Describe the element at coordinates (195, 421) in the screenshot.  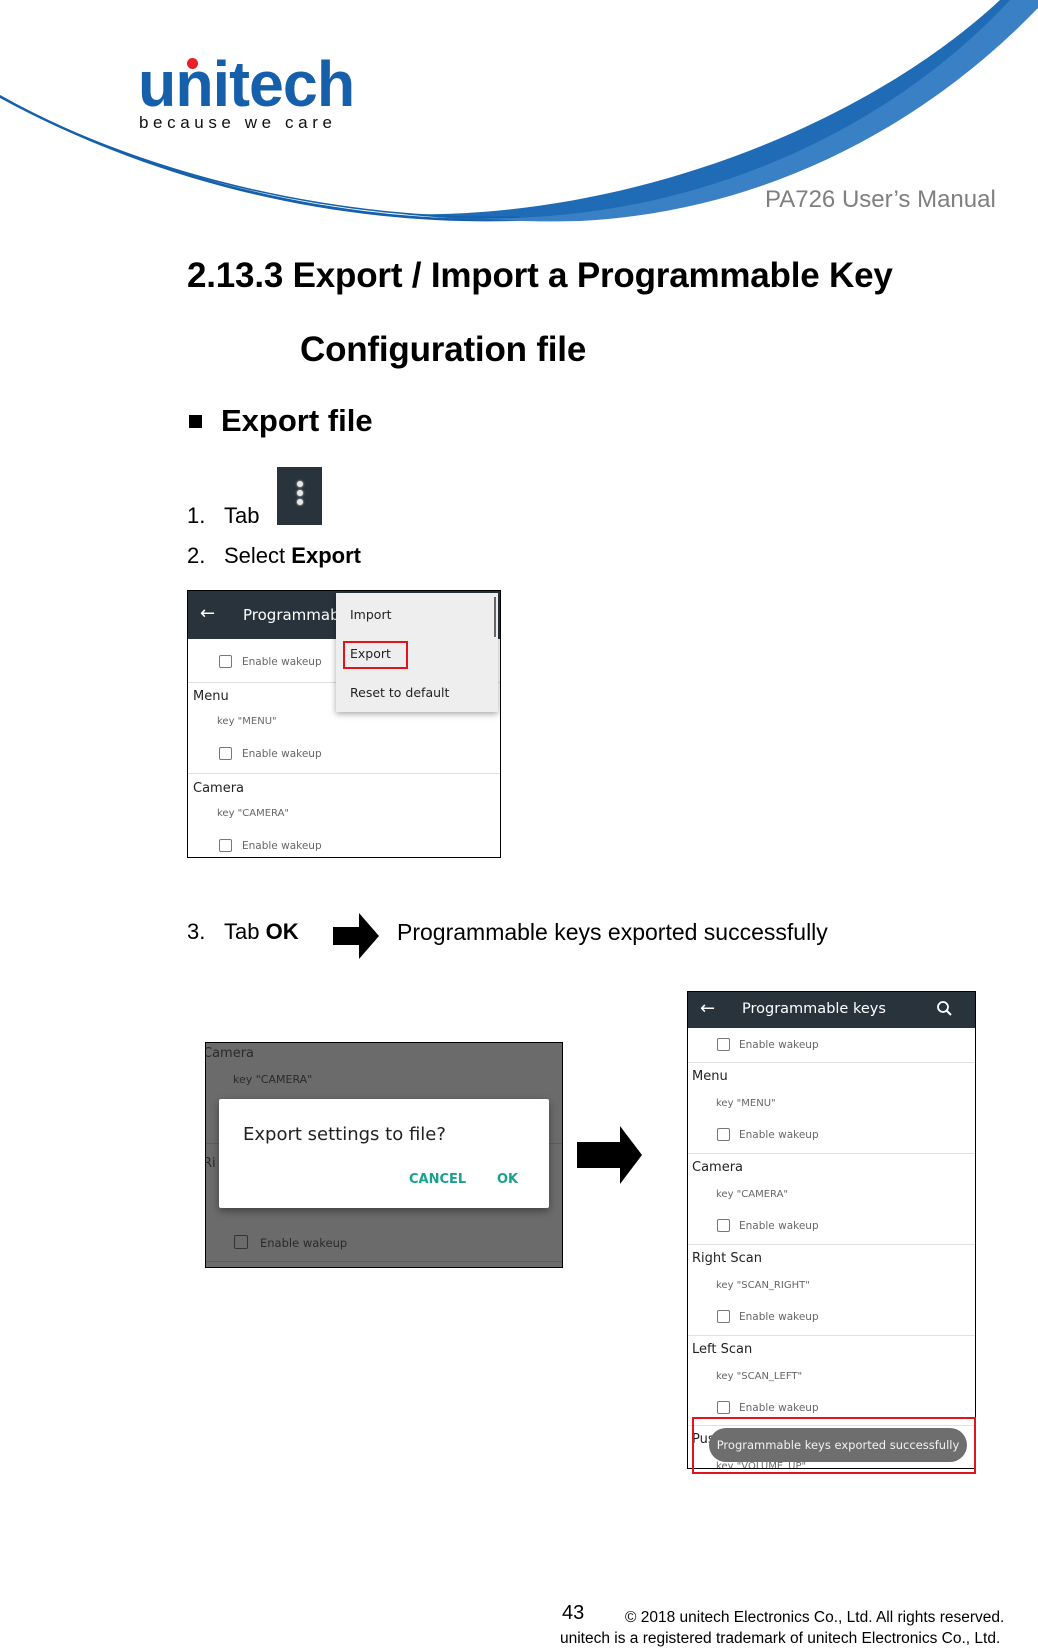
I see `square-bullet-icon` at that location.